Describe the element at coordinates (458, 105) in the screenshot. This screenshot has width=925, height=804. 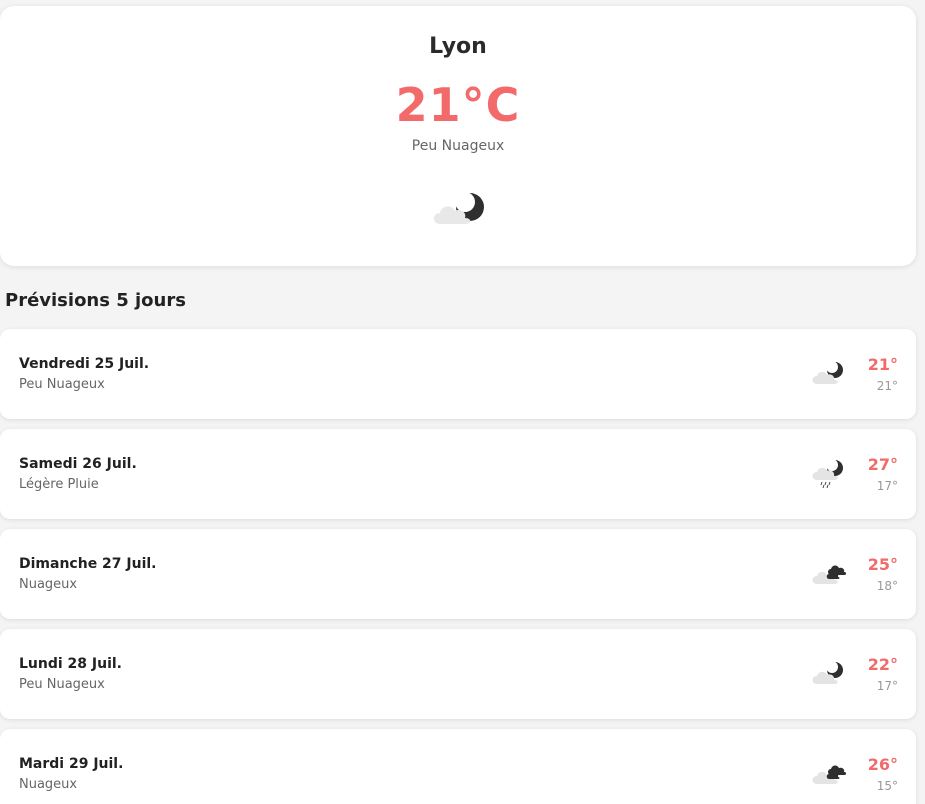
I see `current-temperature: 21°C` at that location.